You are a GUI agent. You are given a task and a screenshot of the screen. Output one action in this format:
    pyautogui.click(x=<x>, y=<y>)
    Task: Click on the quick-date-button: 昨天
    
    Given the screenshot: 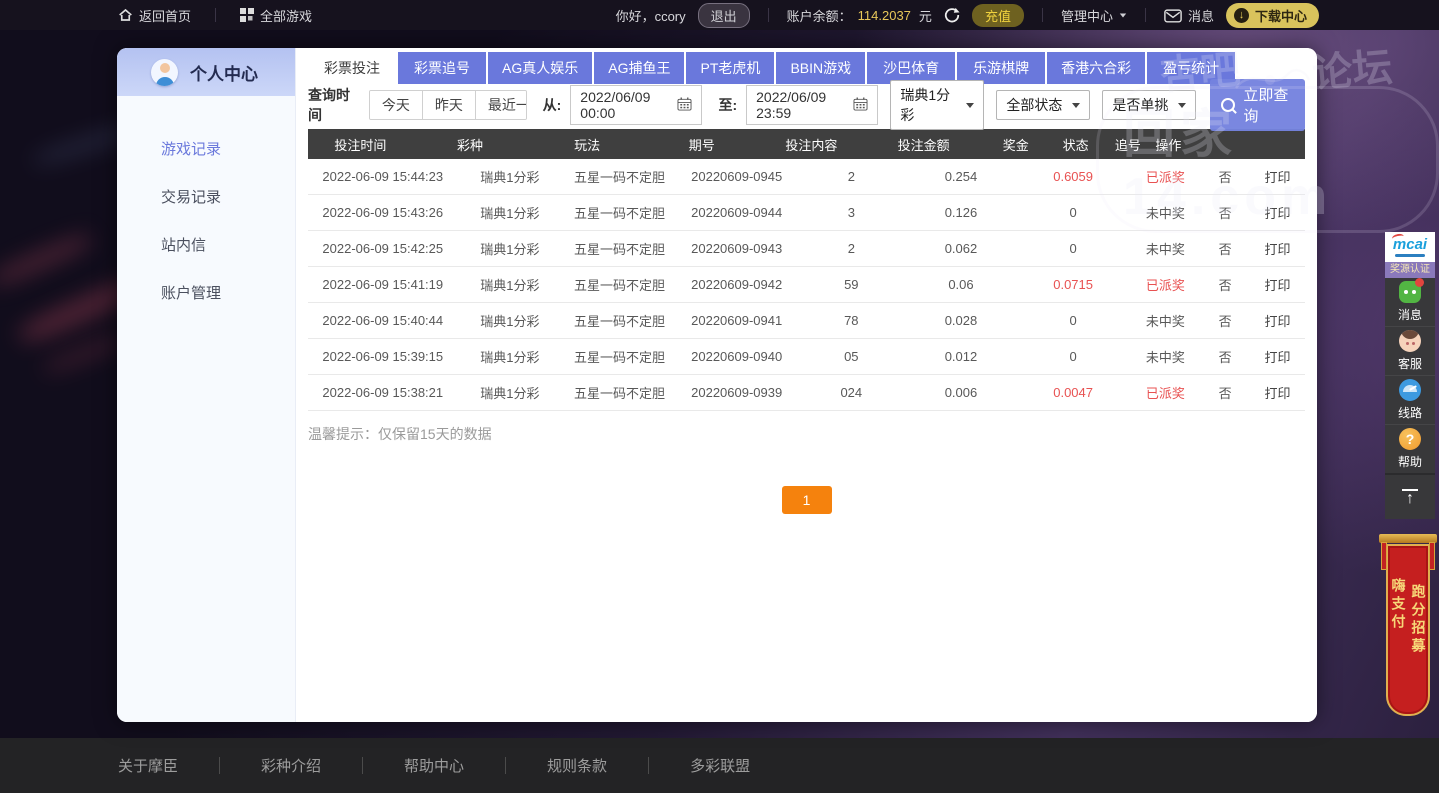 What is the action you would take?
    pyautogui.click(x=449, y=105)
    